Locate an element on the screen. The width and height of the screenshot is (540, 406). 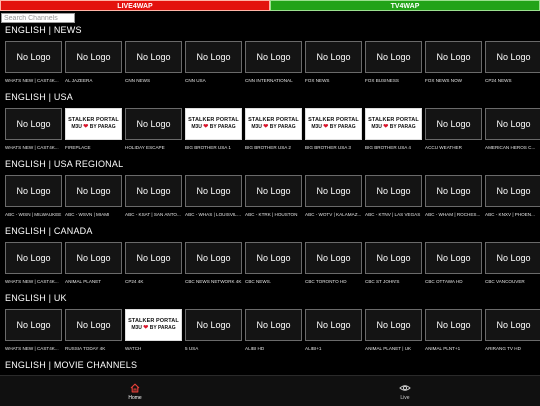
channel-name: FIREPLACE is located at coordinates (78, 147).